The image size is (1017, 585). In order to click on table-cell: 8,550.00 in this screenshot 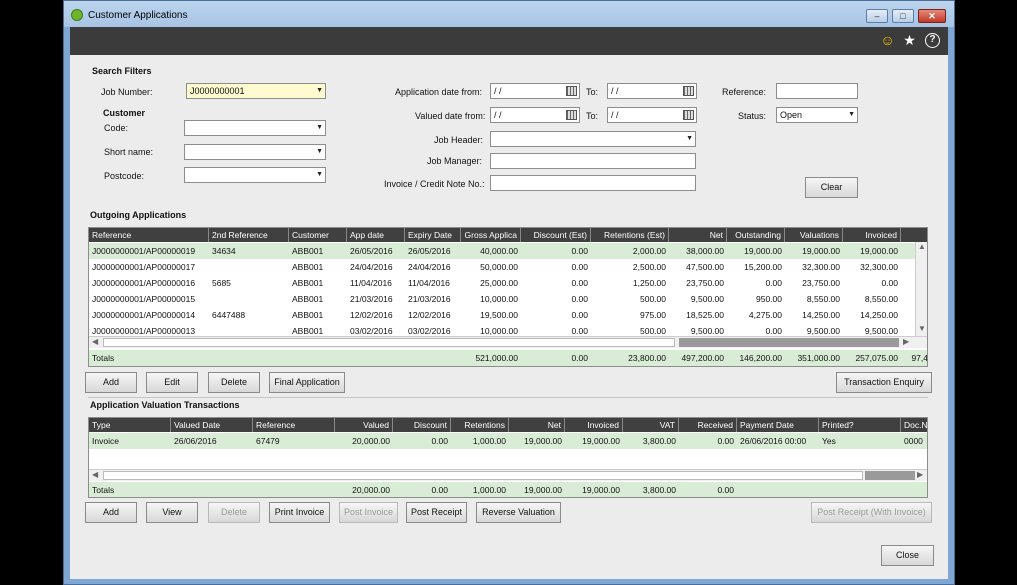, I will do `click(823, 299)`.